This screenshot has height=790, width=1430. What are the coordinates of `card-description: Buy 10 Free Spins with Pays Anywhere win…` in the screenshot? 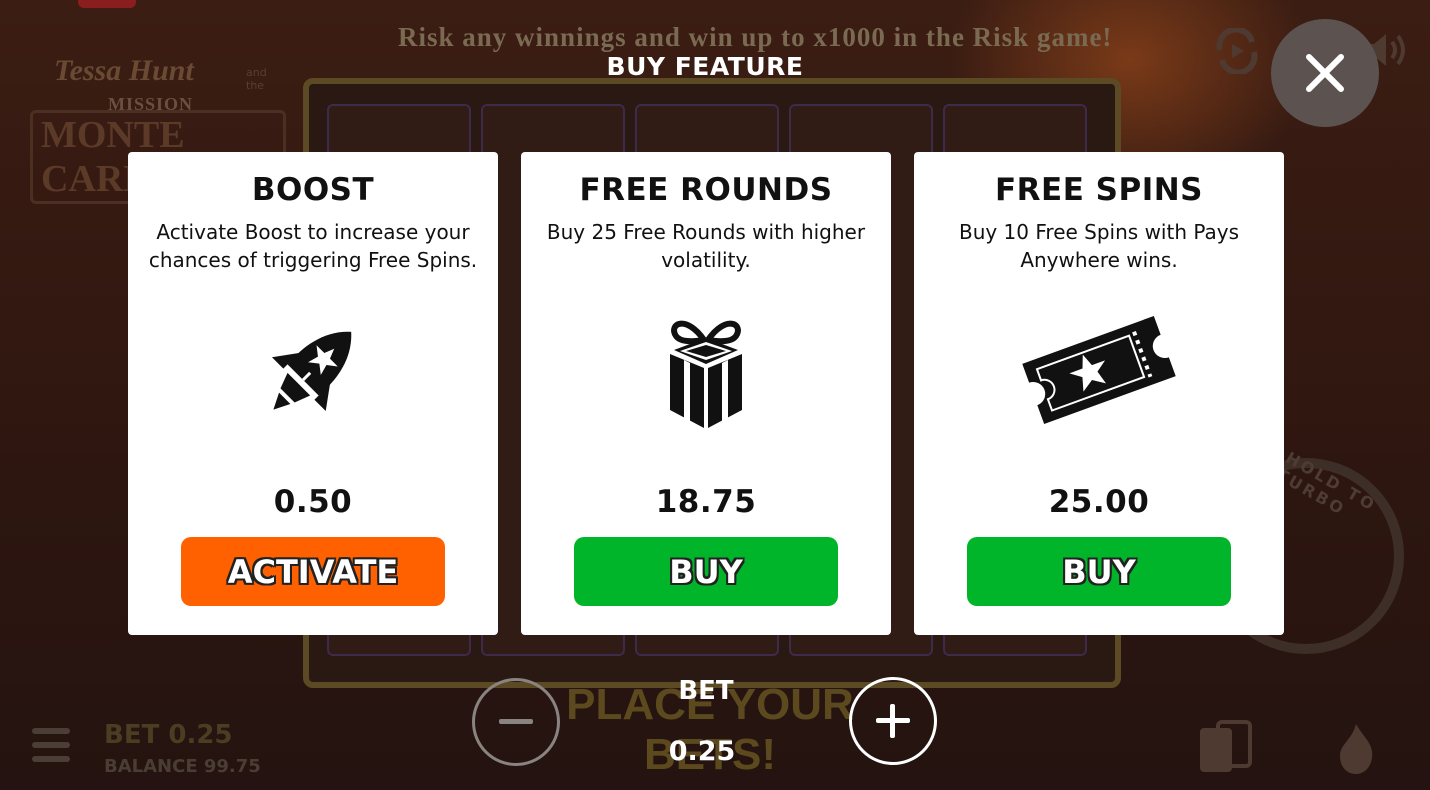 It's located at (1099, 246).